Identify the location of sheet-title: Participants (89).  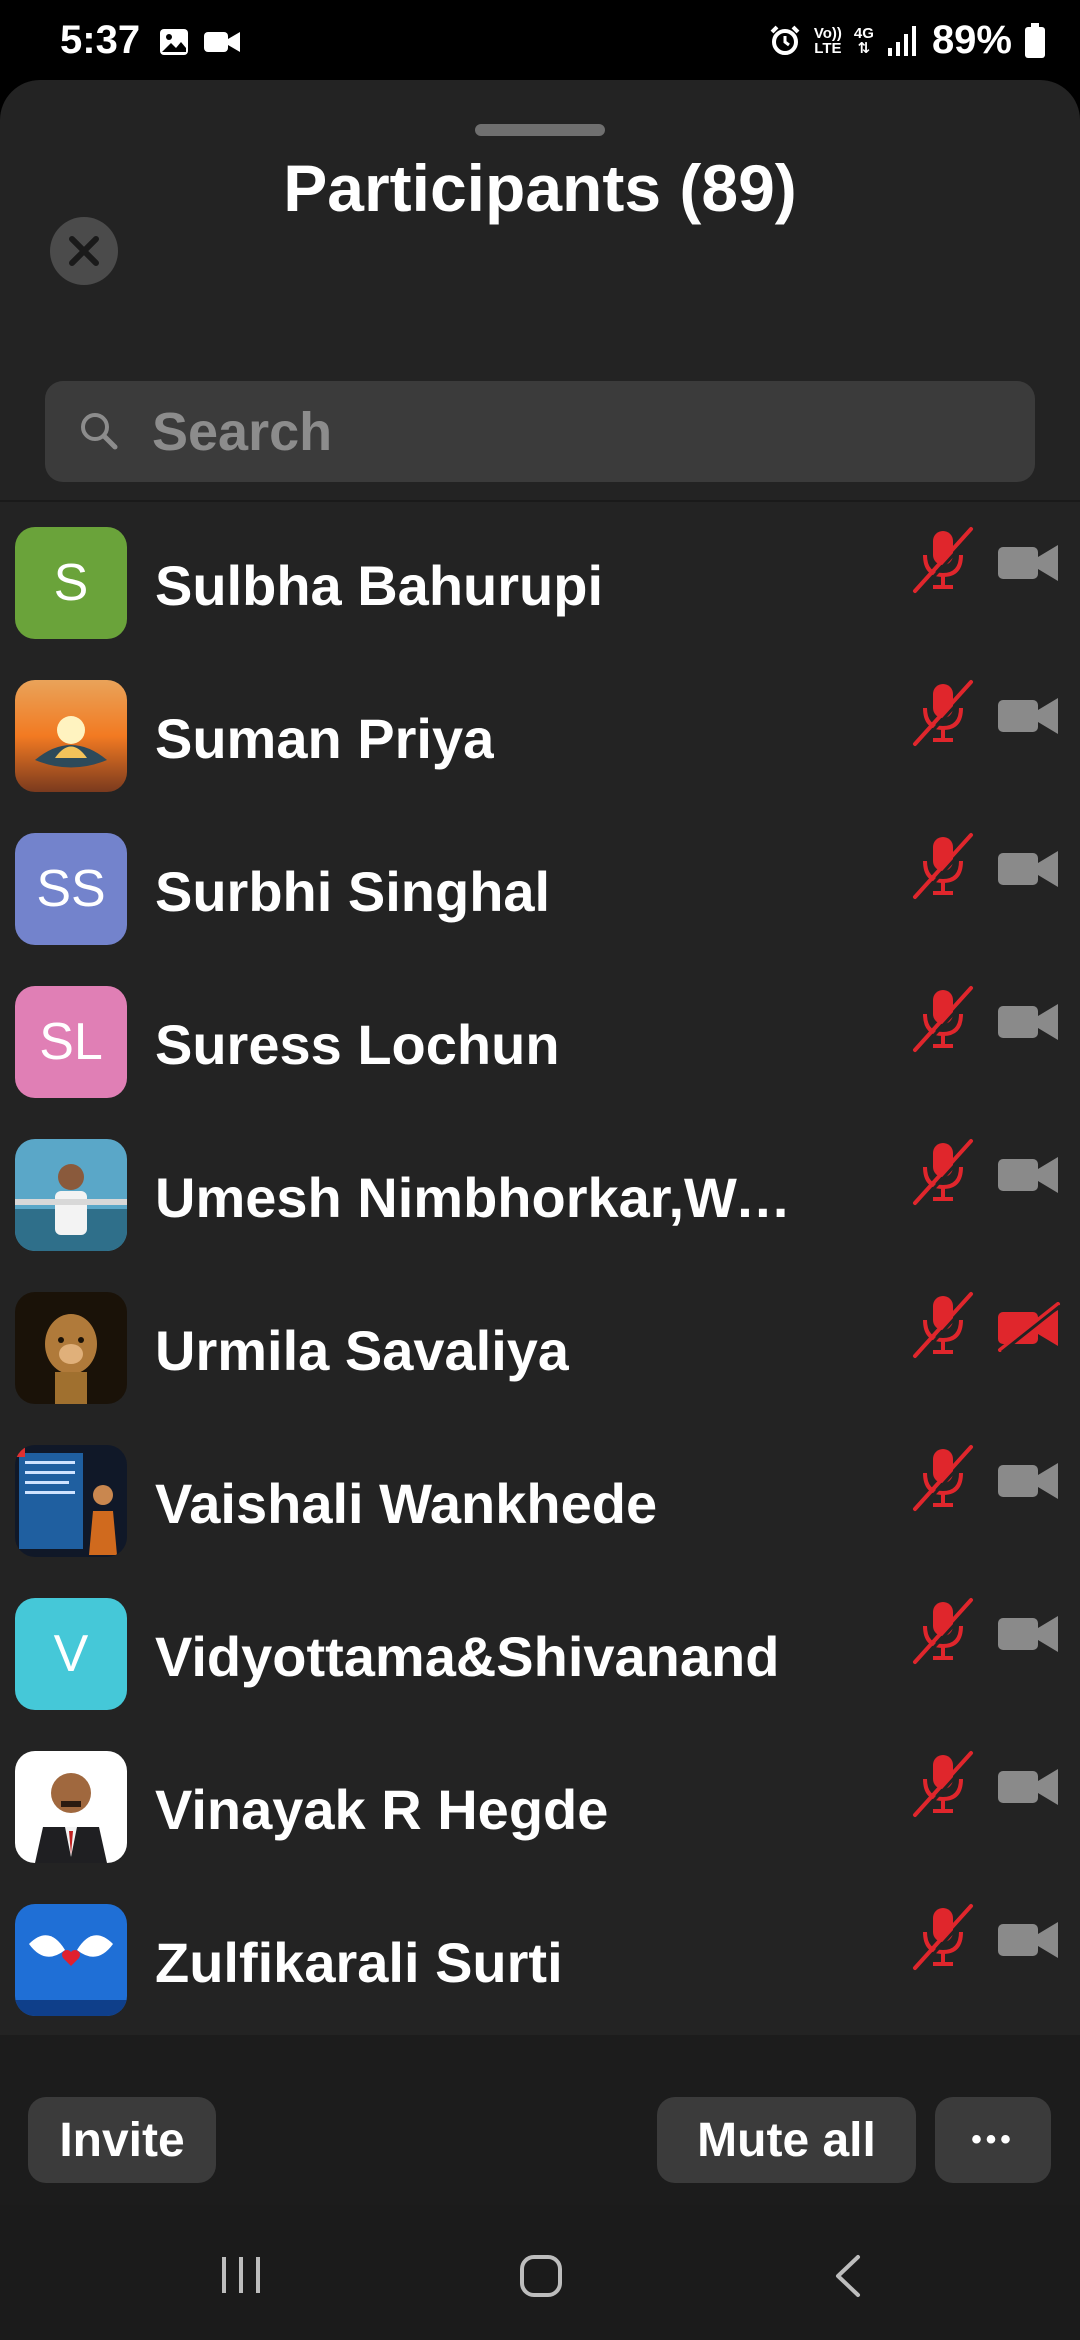
(540, 188).